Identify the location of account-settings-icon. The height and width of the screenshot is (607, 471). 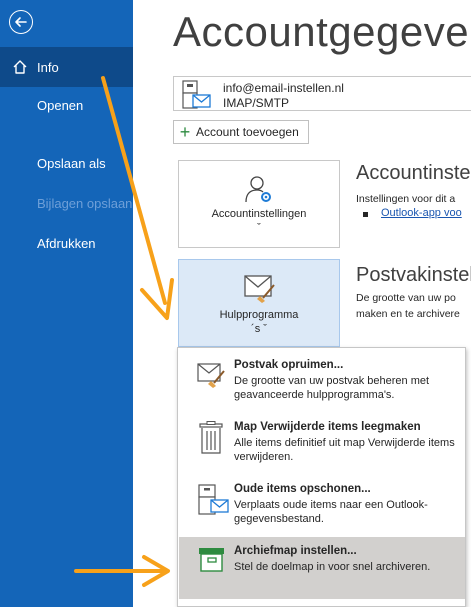
(258, 189).